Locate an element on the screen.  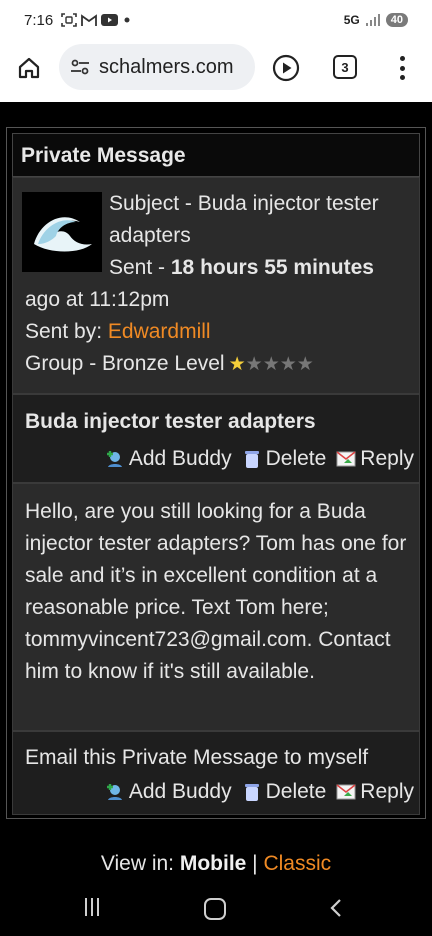
group-line: Group - Bronze Level ★ ★ ★ ★ ★ is located at coordinates (169, 363).